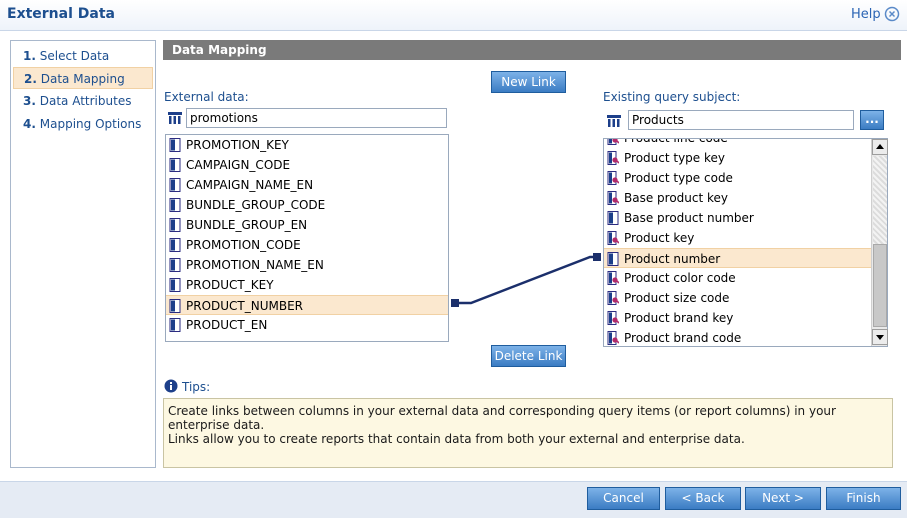 The image size is (907, 518). I want to click on list-item: PRODUCT_KEY, so click(307, 285).